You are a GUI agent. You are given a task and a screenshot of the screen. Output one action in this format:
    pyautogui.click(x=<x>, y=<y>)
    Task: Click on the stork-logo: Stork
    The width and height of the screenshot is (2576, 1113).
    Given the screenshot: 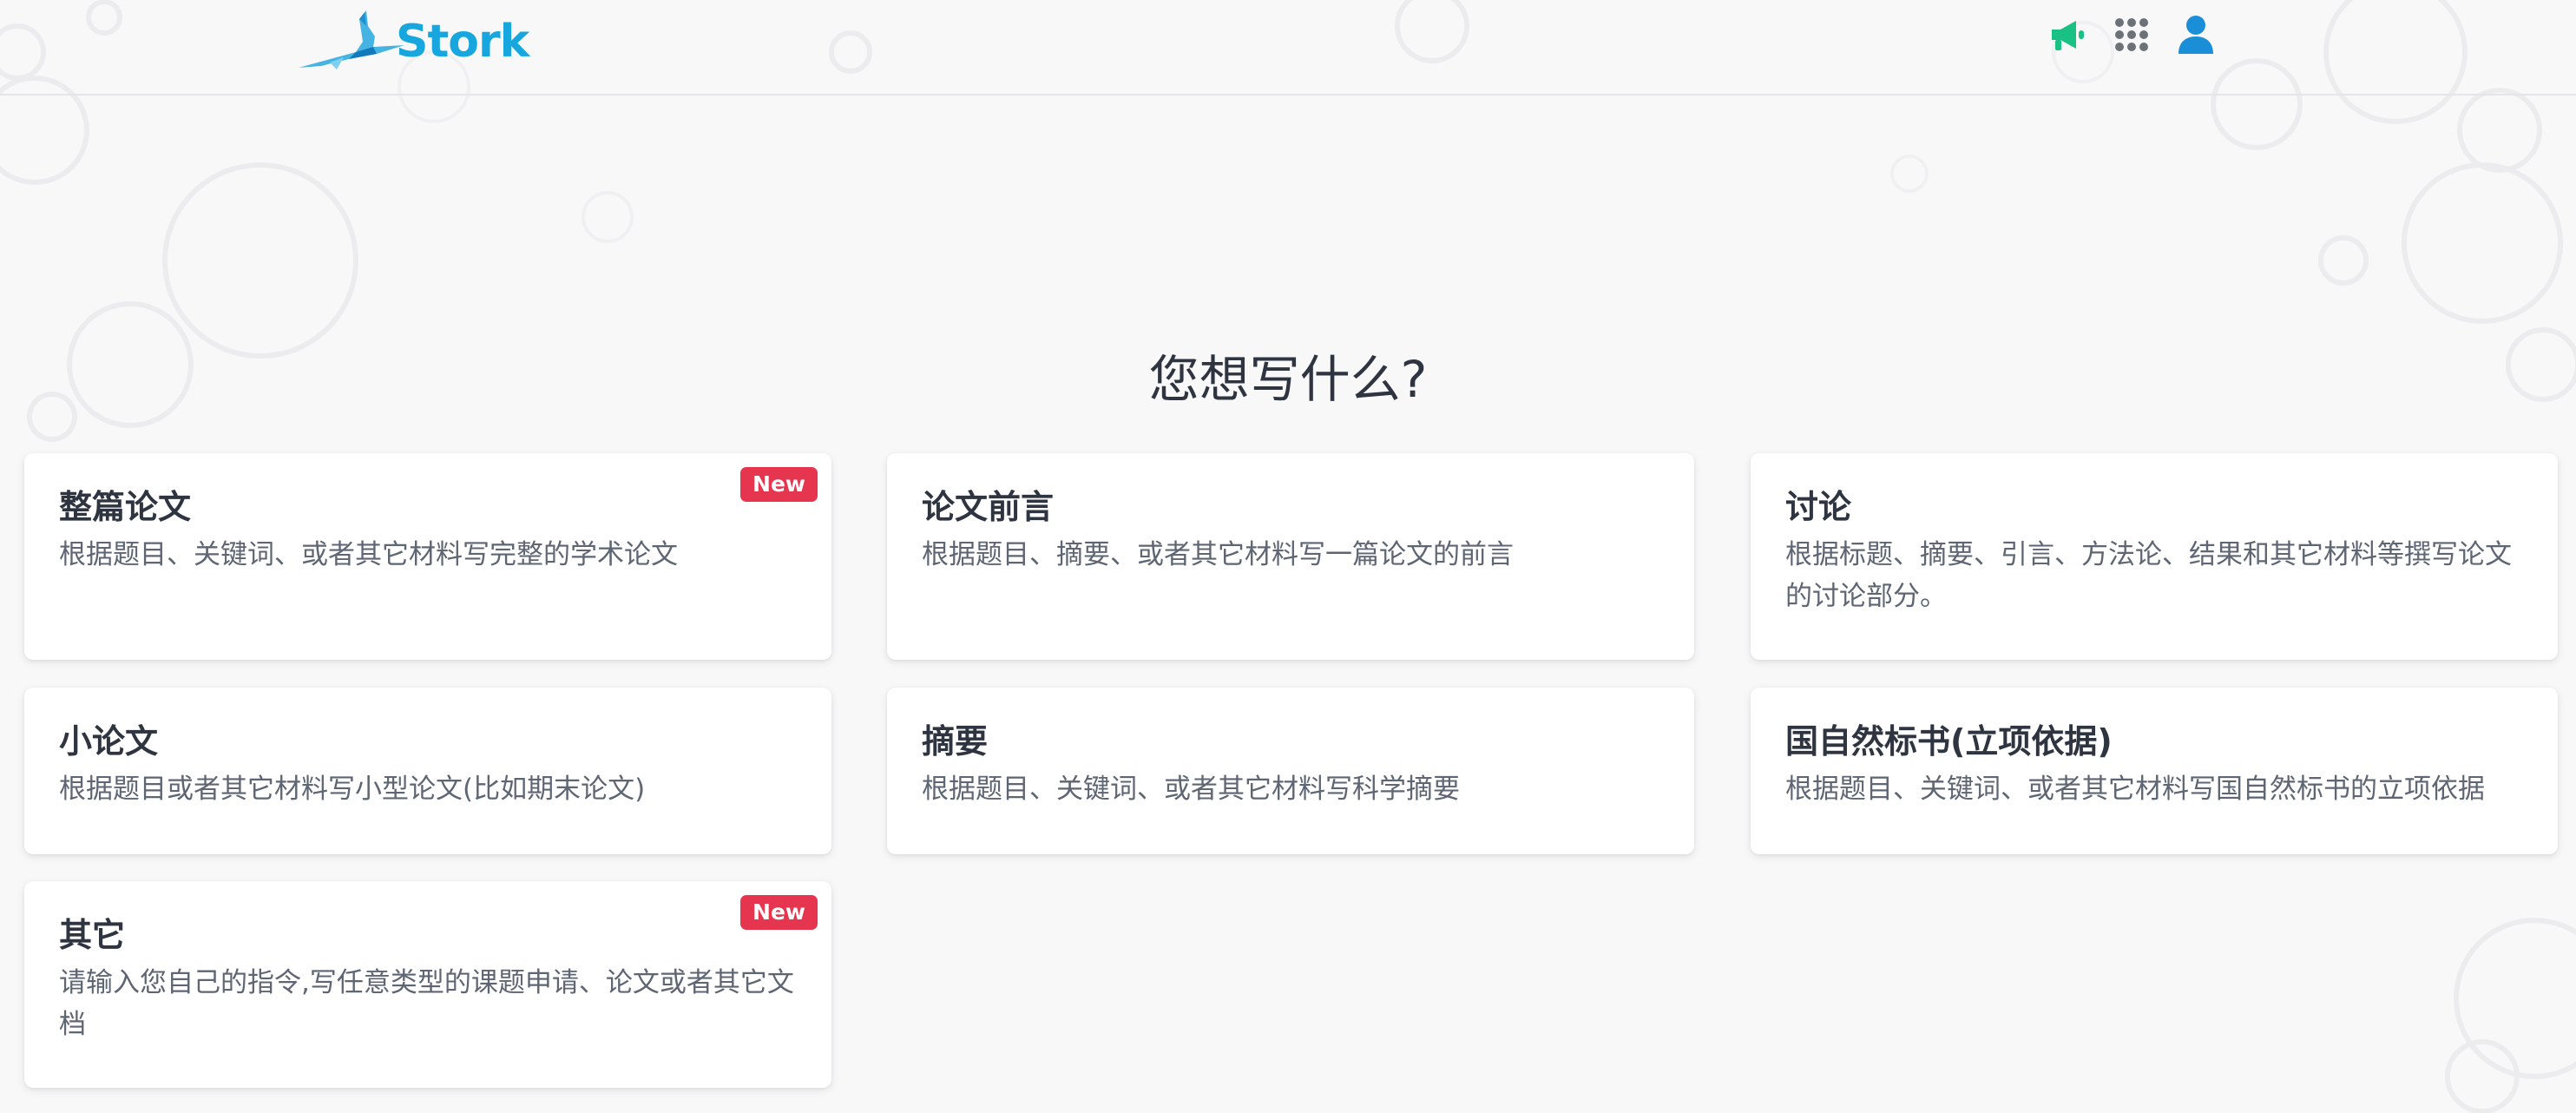 What is the action you would take?
    pyautogui.click(x=416, y=40)
    